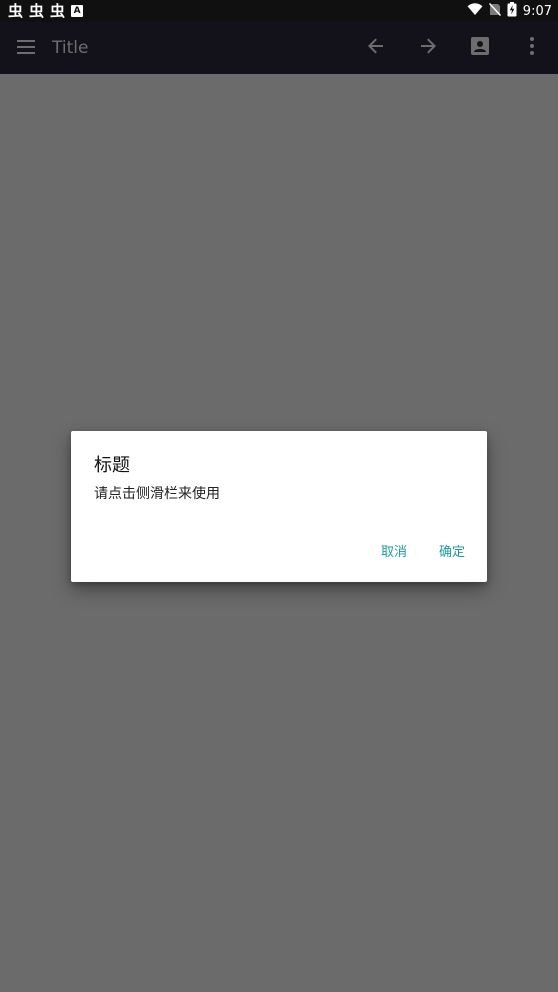 This screenshot has height=992, width=558. I want to click on status-left: 虫 虫 虫 A, so click(46, 10).